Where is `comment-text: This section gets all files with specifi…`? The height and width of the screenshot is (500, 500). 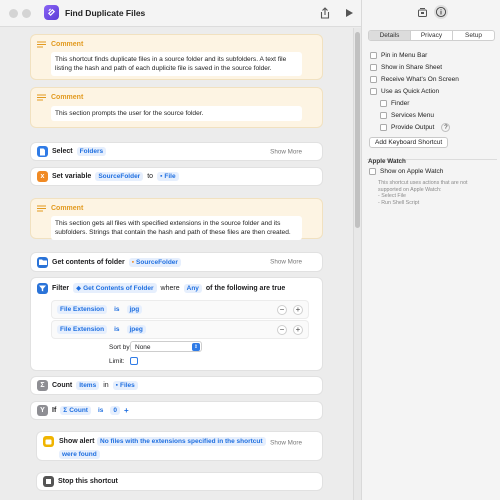 comment-text: This section gets all files with specifi… is located at coordinates (176, 228).